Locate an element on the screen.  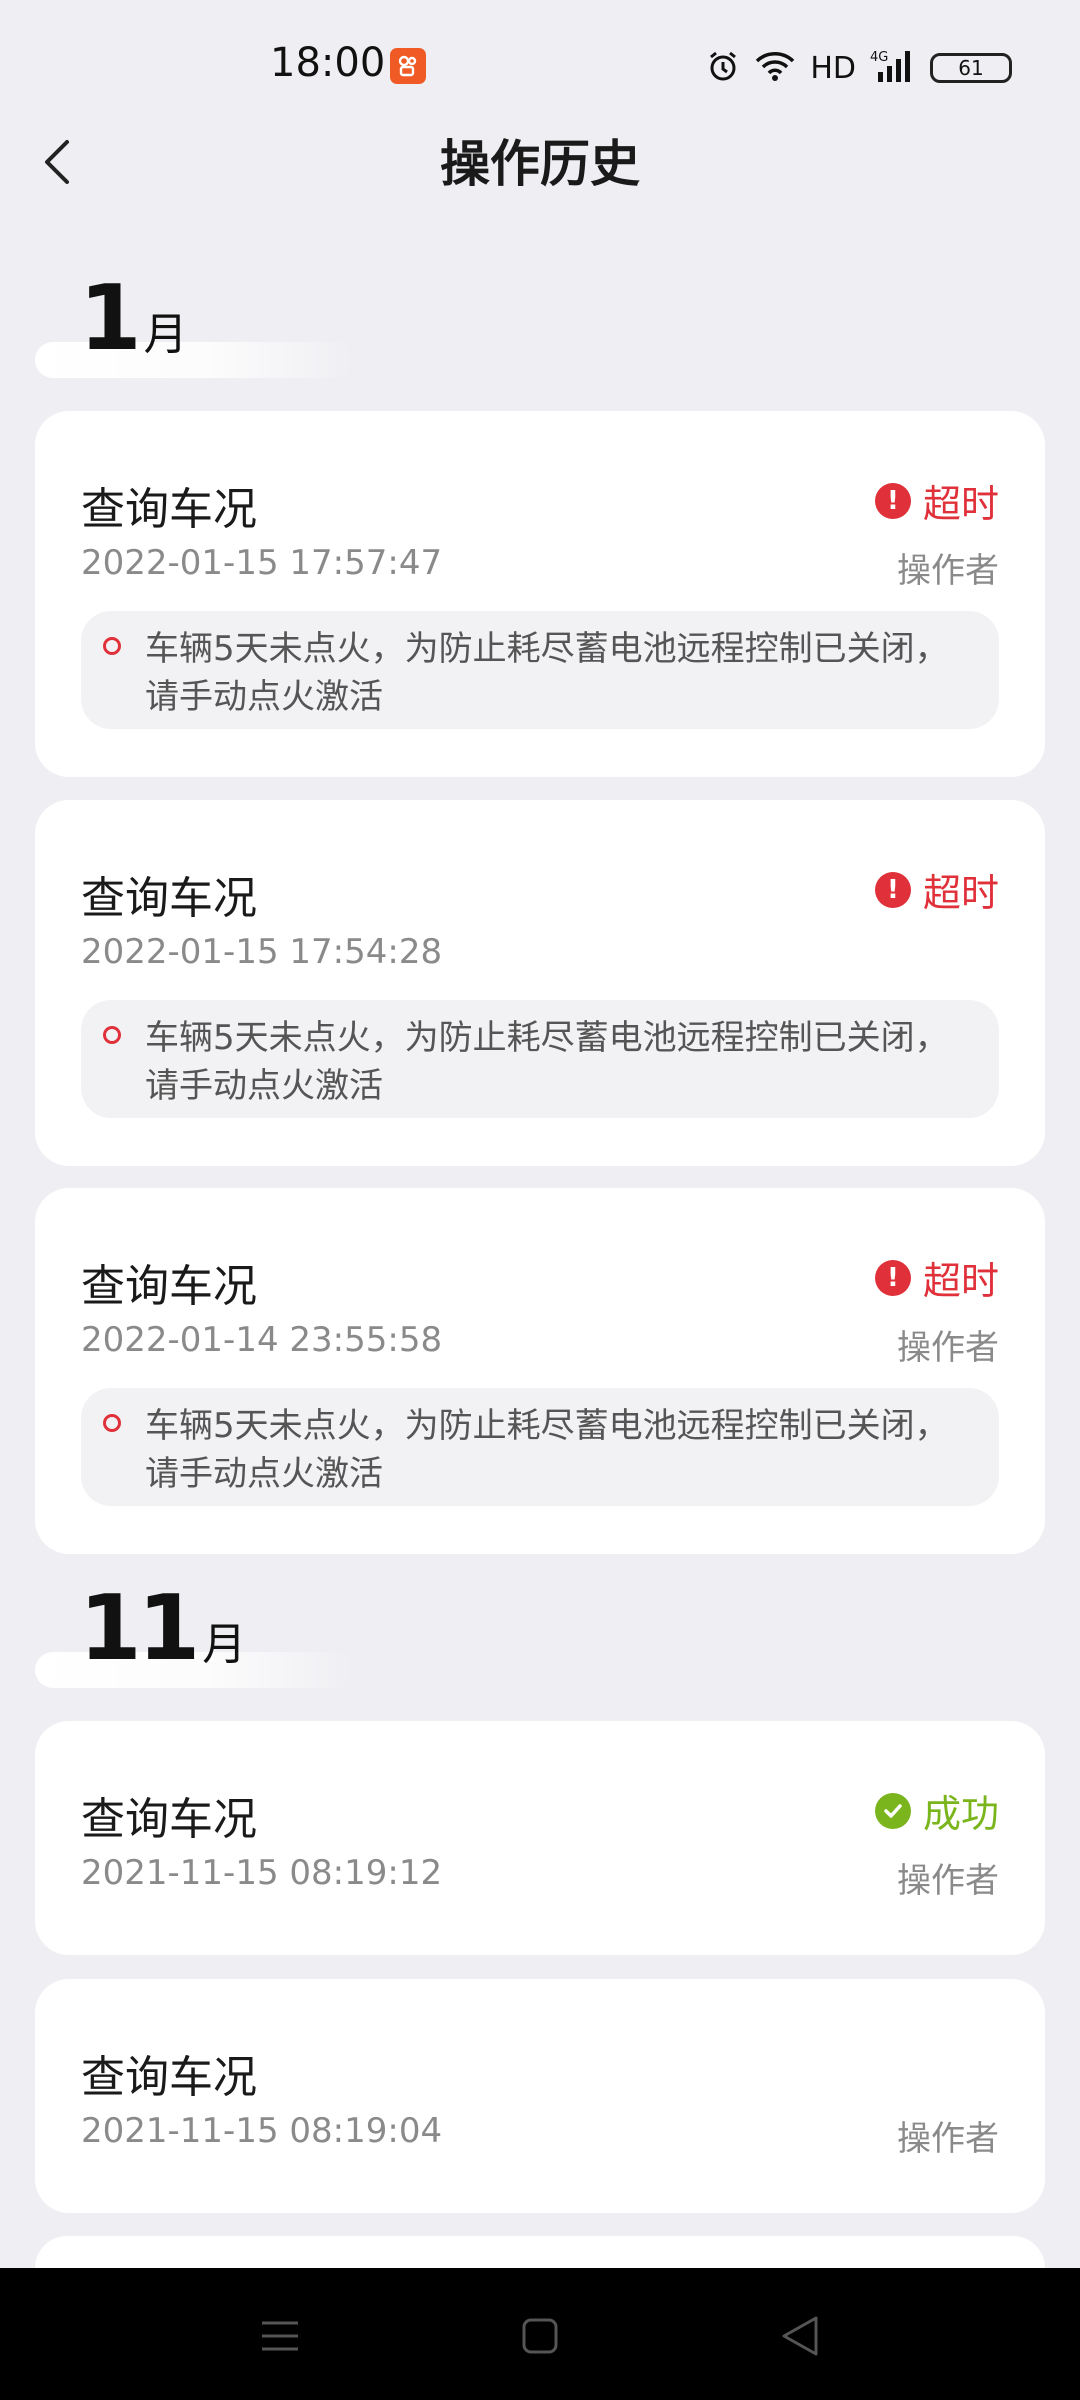
history-card-partial is located at coordinates (540, 2252).